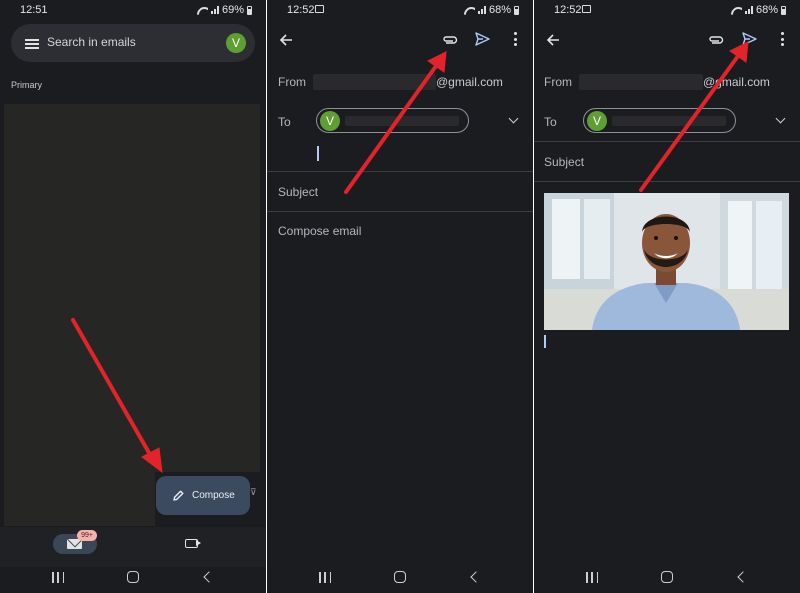 The width and height of the screenshot is (800, 593). I want to click on status-bar: 12:51 69%, so click(133, 10).